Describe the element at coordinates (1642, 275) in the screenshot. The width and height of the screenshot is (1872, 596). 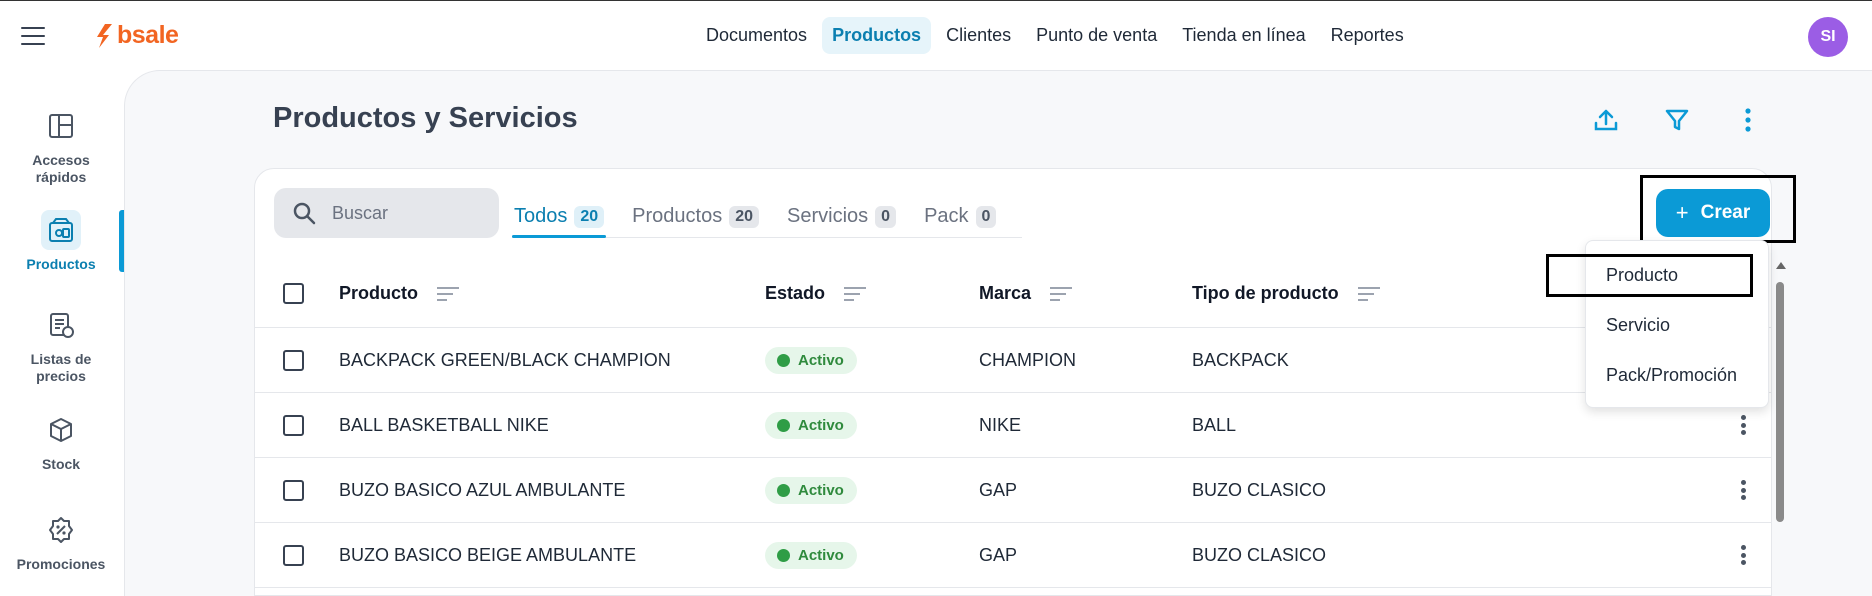
I see `menu-item-producto: Producto` at that location.